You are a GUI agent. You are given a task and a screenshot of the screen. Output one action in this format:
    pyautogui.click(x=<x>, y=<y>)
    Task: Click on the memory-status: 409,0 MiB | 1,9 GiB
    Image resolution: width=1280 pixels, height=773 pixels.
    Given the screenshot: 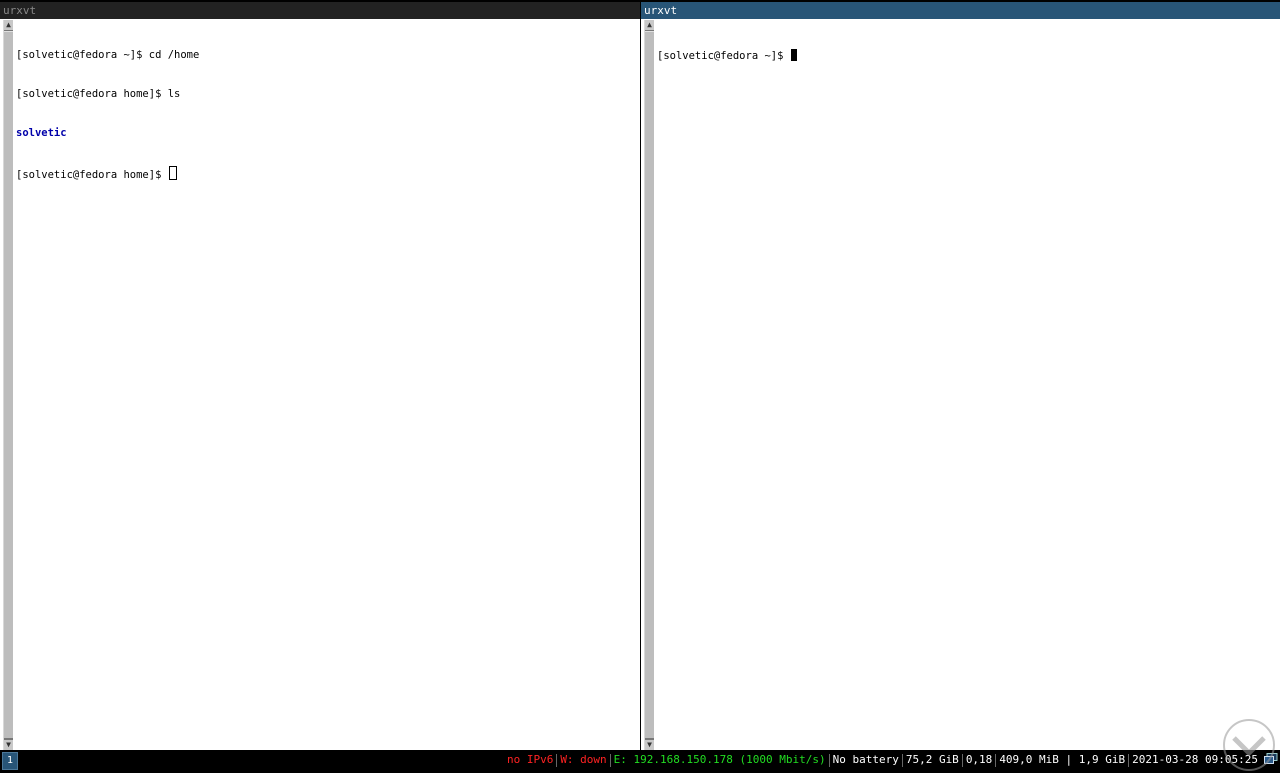 What is the action you would take?
    pyautogui.click(x=1062, y=759)
    